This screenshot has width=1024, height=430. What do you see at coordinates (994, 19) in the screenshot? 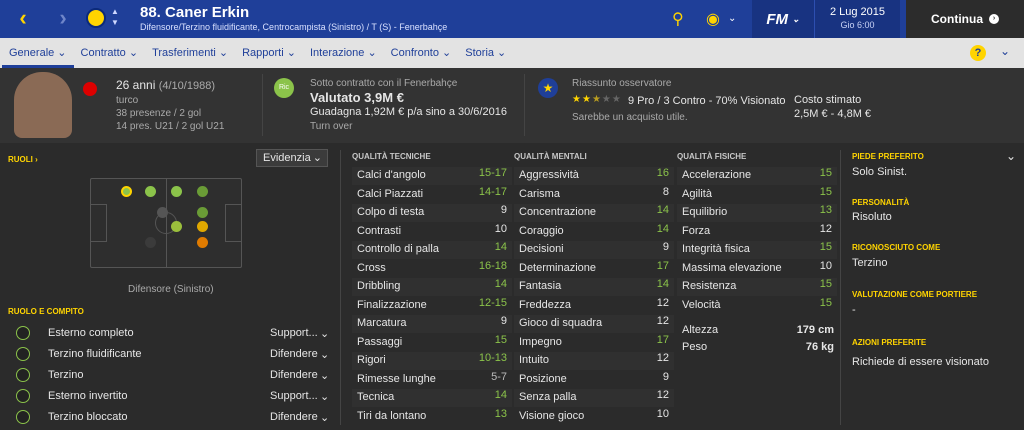
I see `play-circle-icon: ›` at bounding box center [994, 19].